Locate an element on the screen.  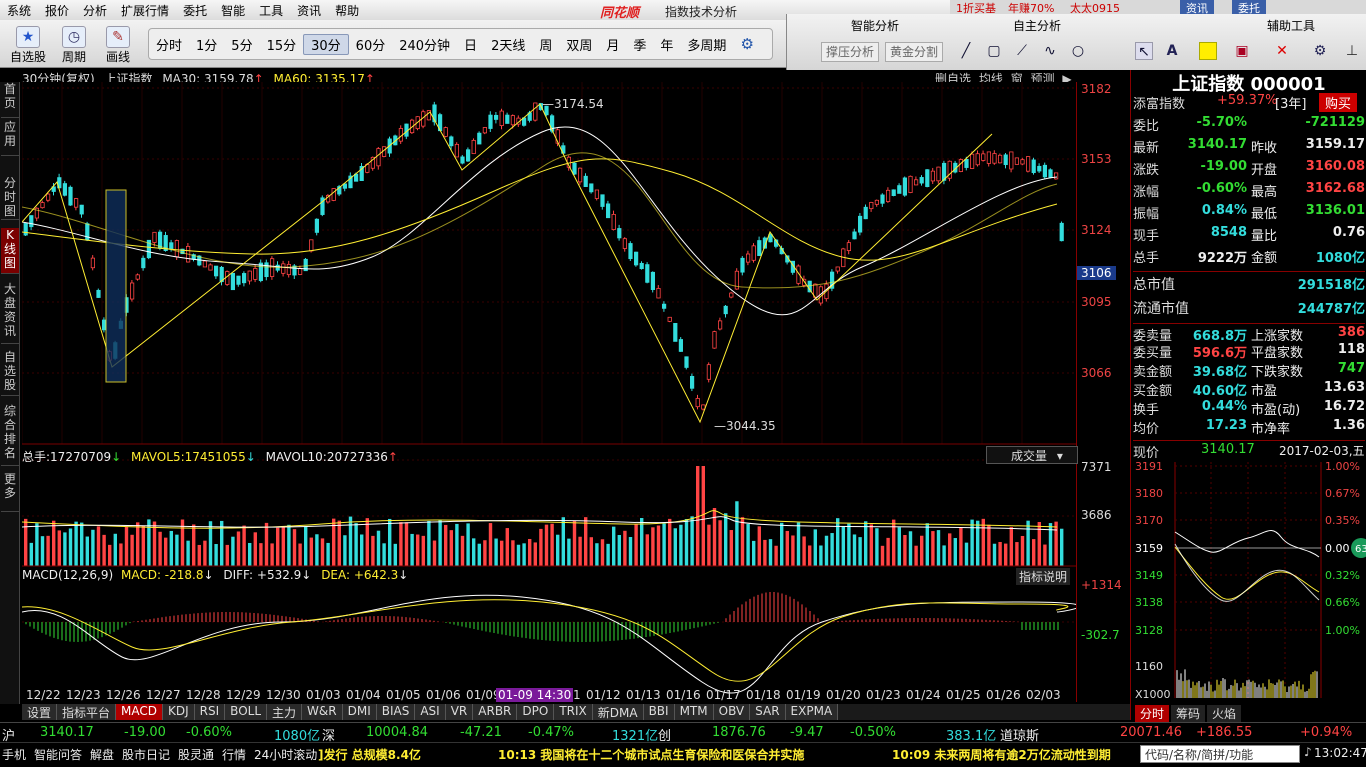
draw-button: ✎ 画线 is located at coordinates (118, 45).